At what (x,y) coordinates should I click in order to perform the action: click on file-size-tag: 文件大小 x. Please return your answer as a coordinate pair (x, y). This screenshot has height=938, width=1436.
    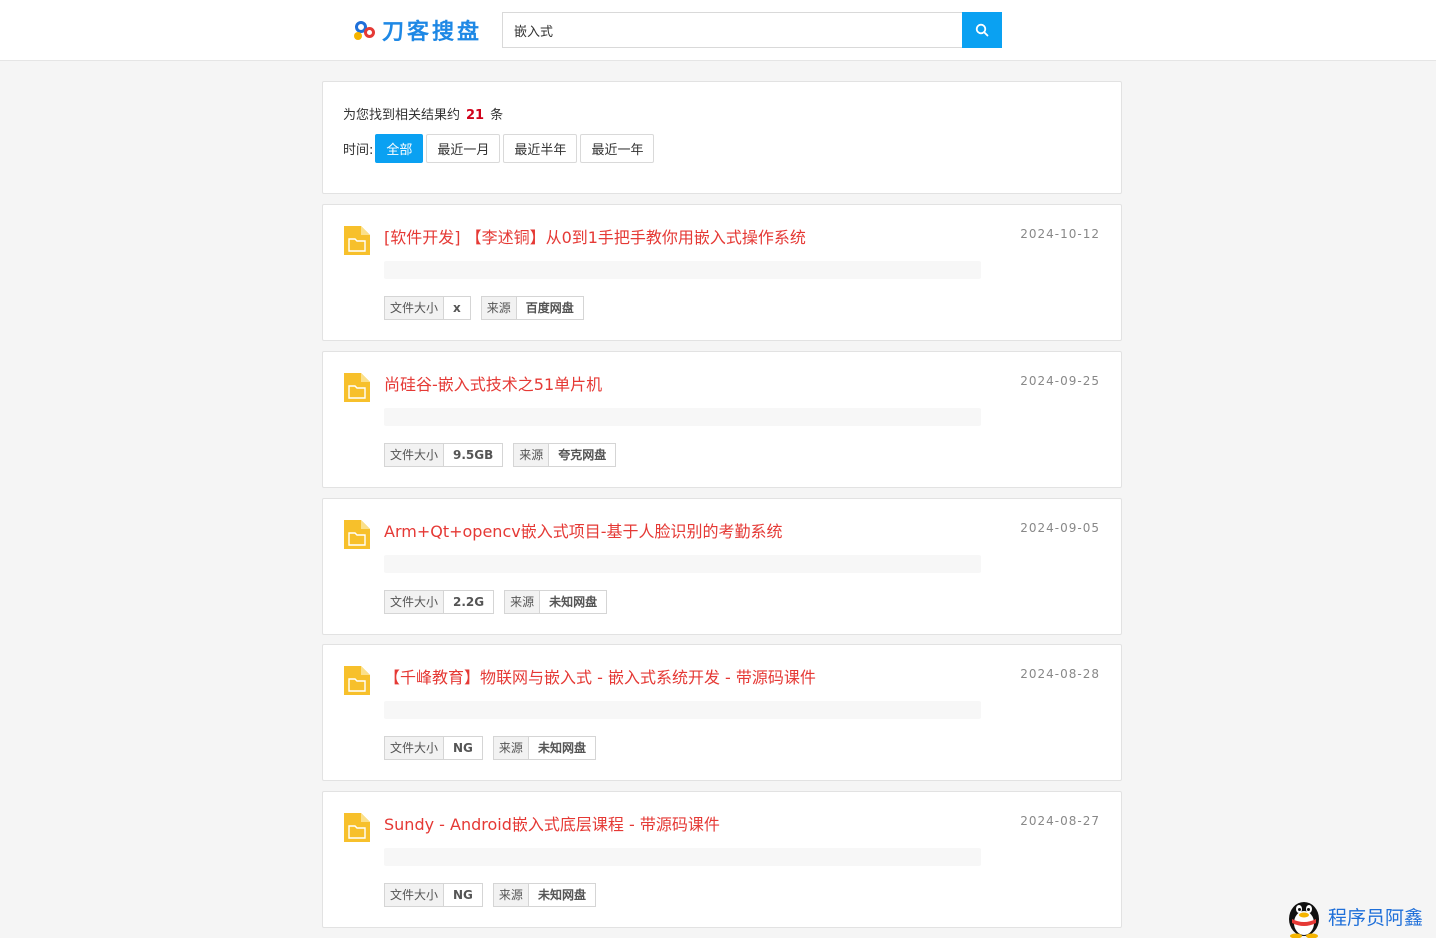
    Looking at the image, I should click on (427, 308).